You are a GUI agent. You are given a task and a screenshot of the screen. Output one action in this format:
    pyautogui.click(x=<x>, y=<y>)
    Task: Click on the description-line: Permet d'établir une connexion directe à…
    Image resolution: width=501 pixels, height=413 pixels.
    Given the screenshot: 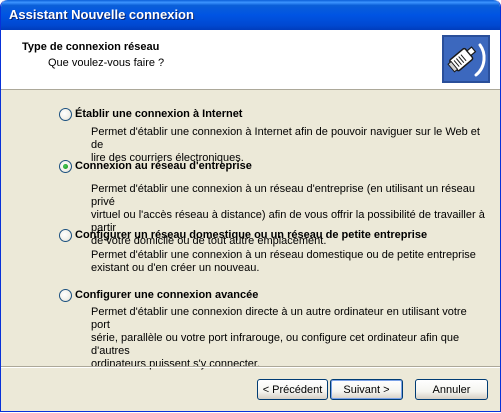 What is the action you would take?
    pyautogui.click(x=279, y=318)
    